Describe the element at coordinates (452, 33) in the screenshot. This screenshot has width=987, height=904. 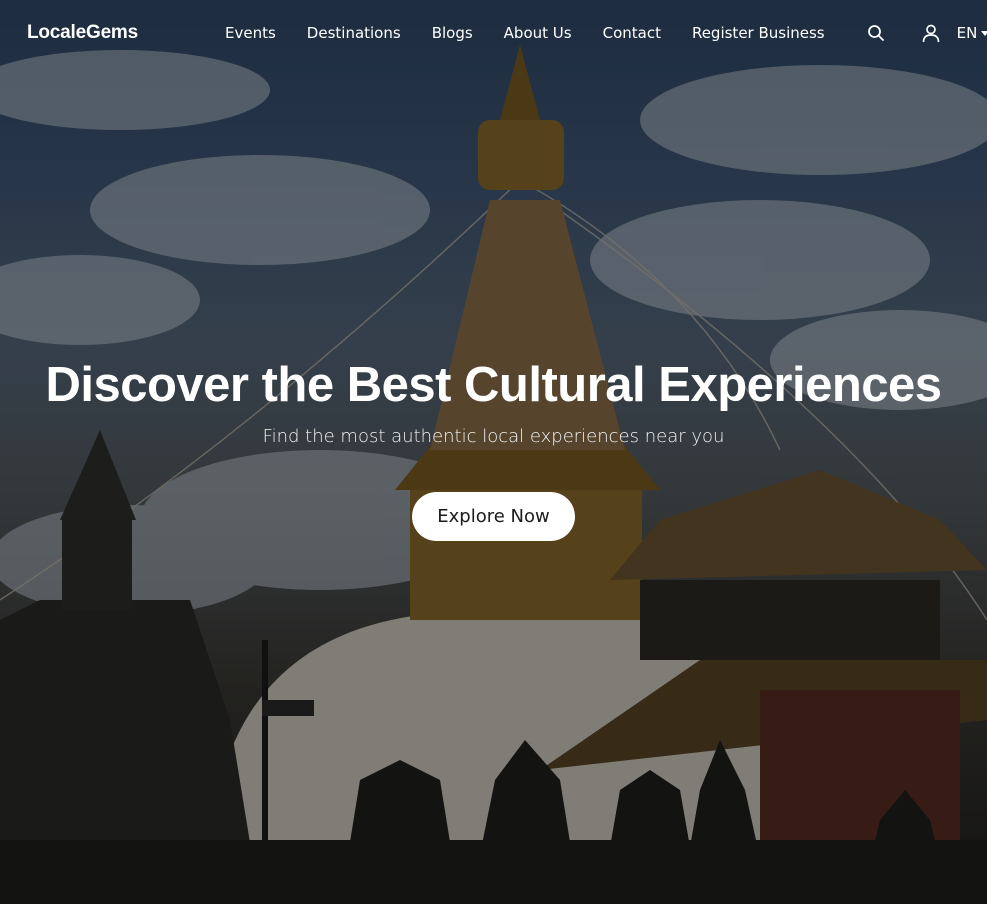
I see `nav-link-blogs: Blogs` at that location.